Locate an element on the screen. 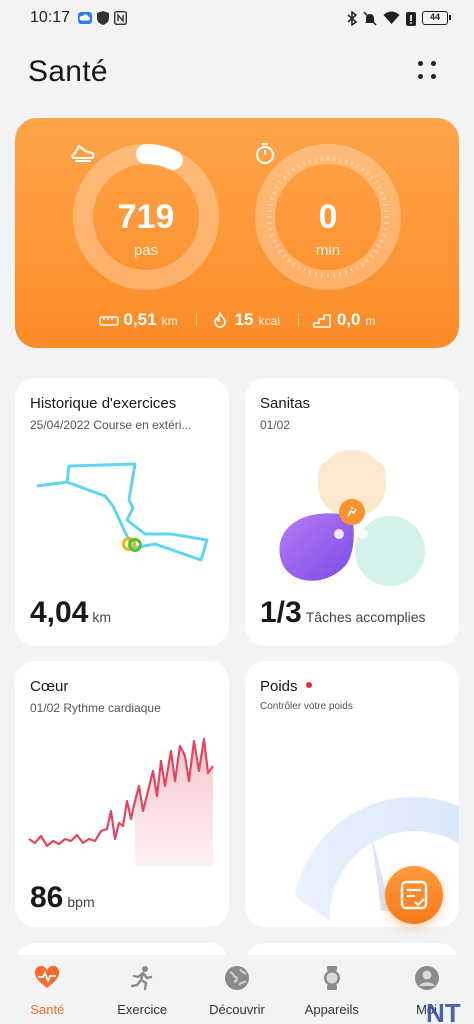 This screenshot has height=1024, width=474. calories-stat: 15 kcal is located at coordinates (234, 320).